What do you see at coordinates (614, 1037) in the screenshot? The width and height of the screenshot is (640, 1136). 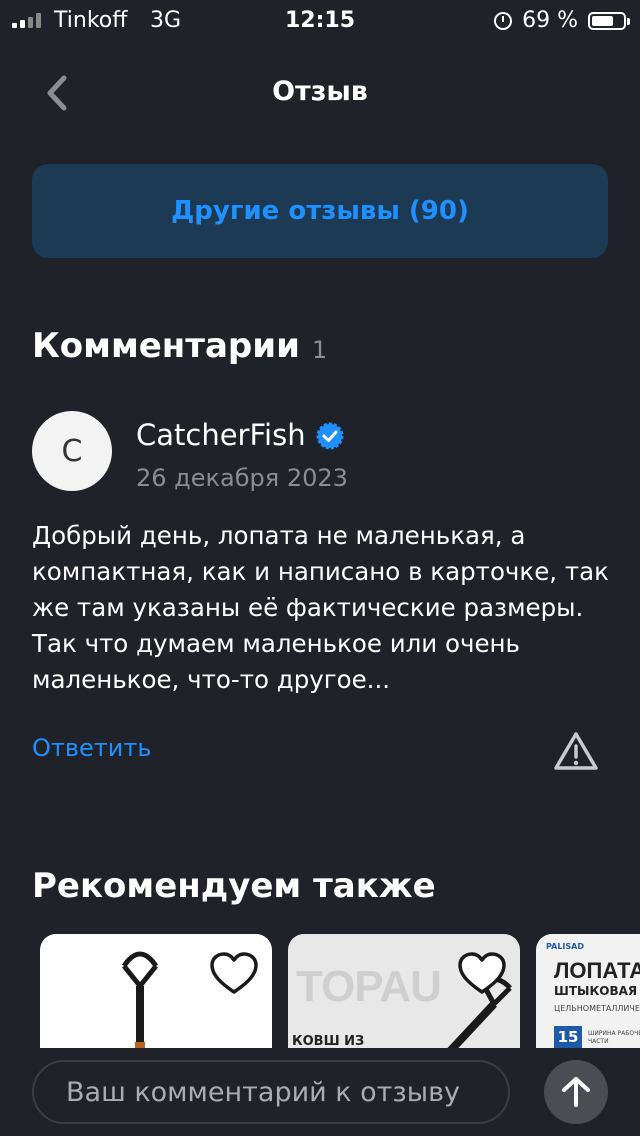 I see `product-note: ШИРИНА РАБОЧЕЙ ЧАСТИ` at bounding box center [614, 1037].